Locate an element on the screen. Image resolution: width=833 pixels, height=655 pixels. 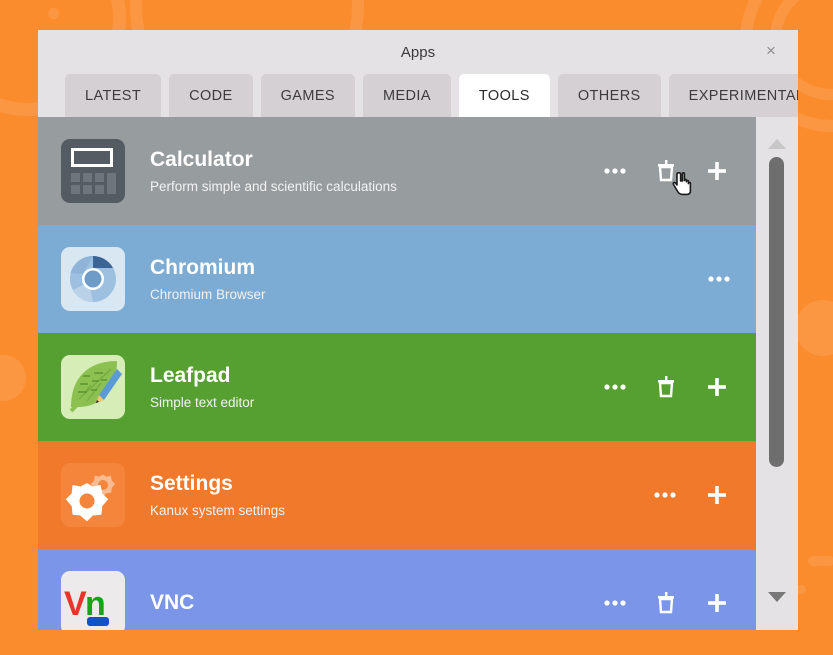
app-name: Calculator is located at coordinates (201, 160).